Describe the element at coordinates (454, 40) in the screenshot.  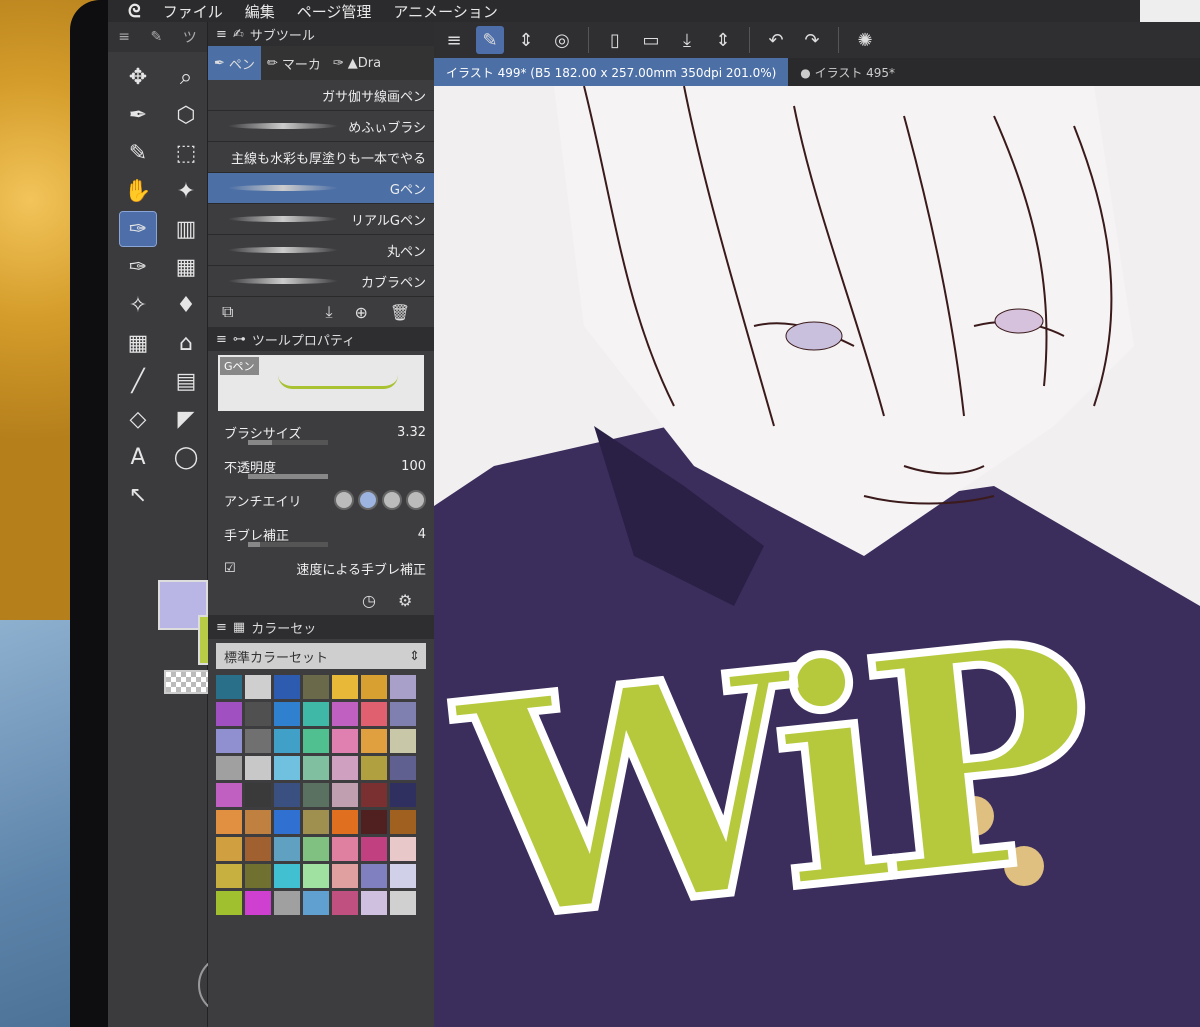
I see `menu-icon: ≡` at that location.